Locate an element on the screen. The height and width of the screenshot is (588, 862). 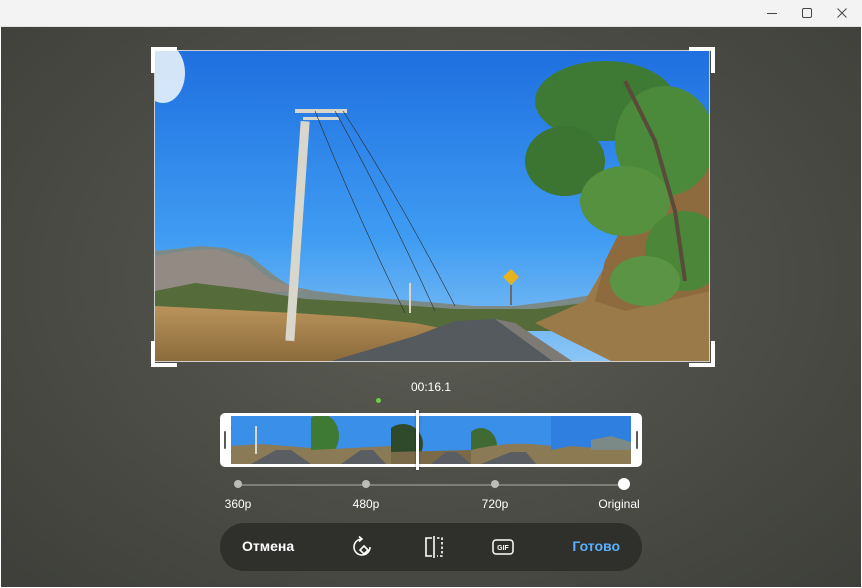
crop-handle-top-left is located at coordinates (164, 60).